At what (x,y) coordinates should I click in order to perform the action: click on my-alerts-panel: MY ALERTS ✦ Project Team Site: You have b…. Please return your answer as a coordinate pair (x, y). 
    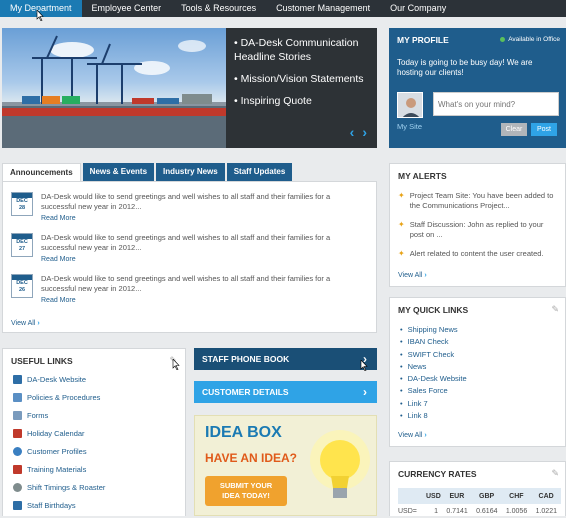
    Looking at the image, I should click on (477, 225).